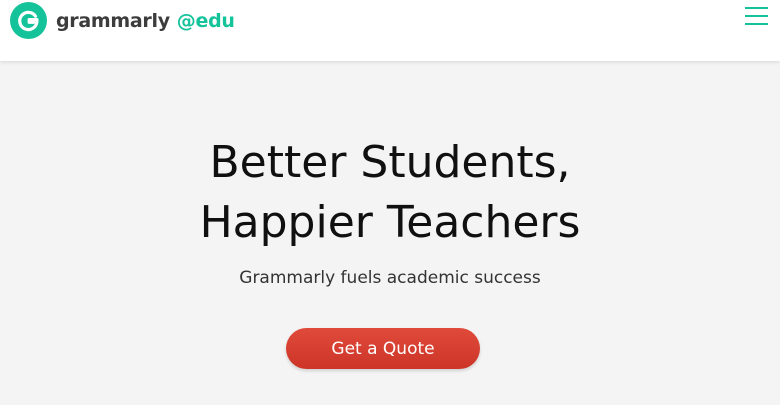  I want to click on brand-suffix: @edu, so click(205, 20).